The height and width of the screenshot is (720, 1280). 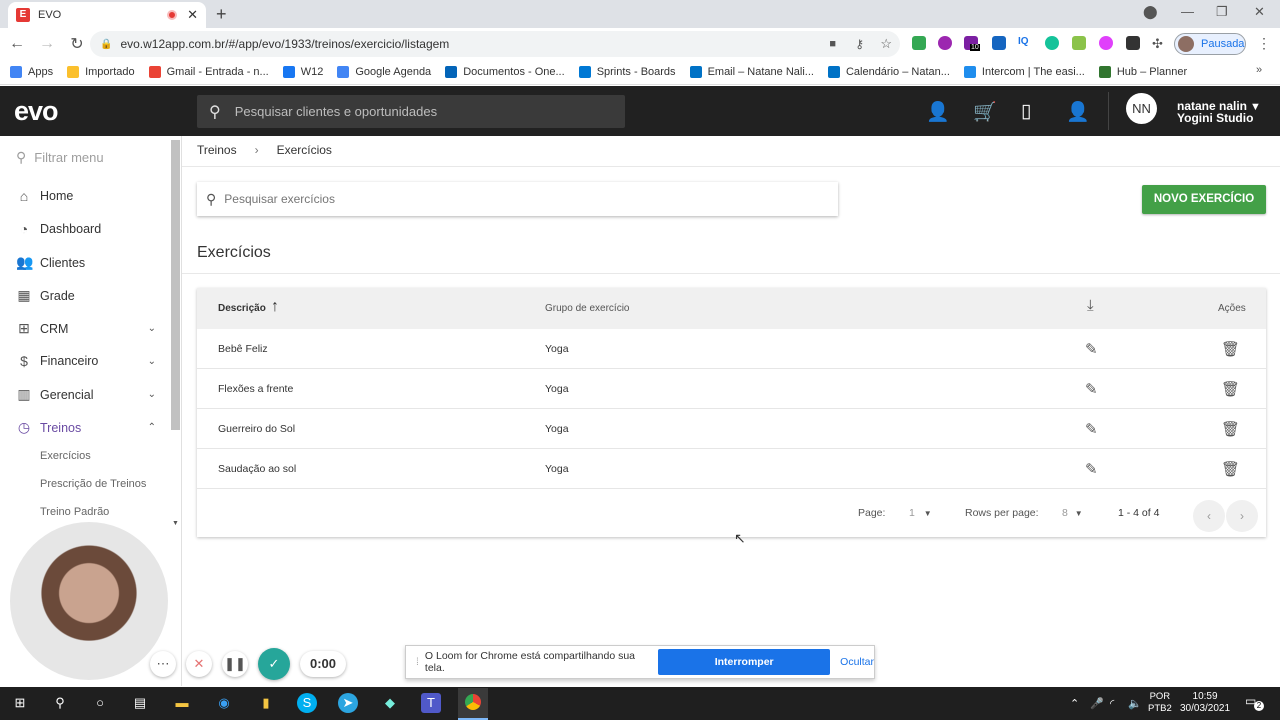 What do you see at coordinates (140, 703) in the screenshot?
I see `task-view-icon: ▤` at bounding box center [140, 703].